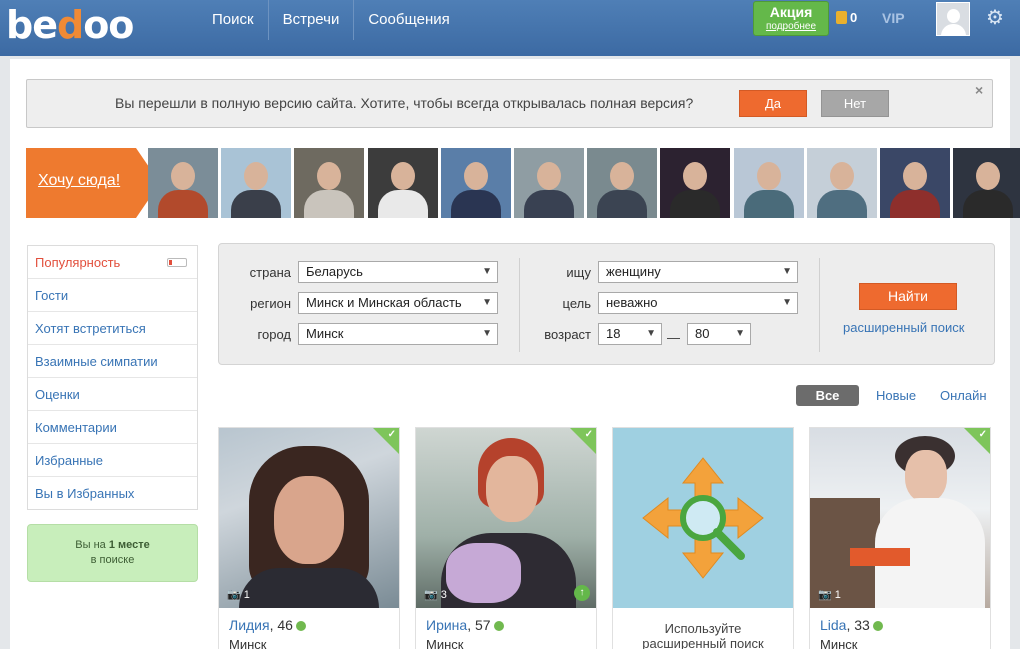  I want to click on nav-messages: Сообщения, so click(408, 20).